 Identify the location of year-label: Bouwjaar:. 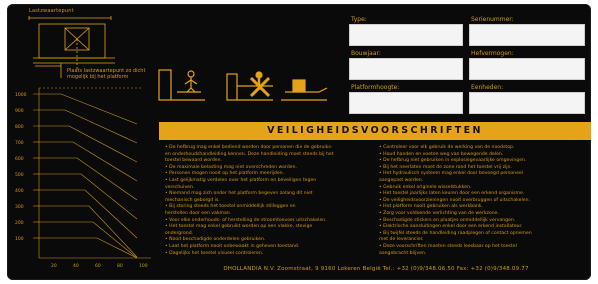
(366, 53).